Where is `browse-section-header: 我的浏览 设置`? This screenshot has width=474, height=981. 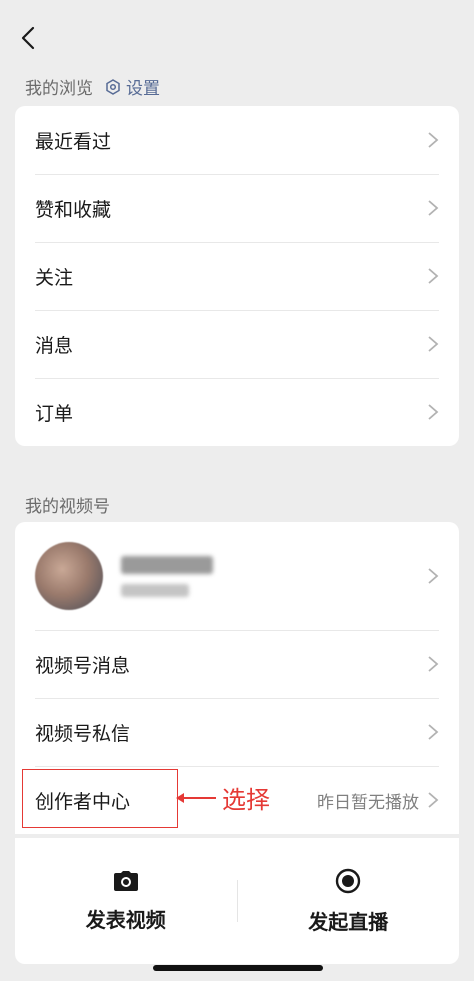 browse-section-header: 我的浏览 设置 is located at coordinates (92, 86).